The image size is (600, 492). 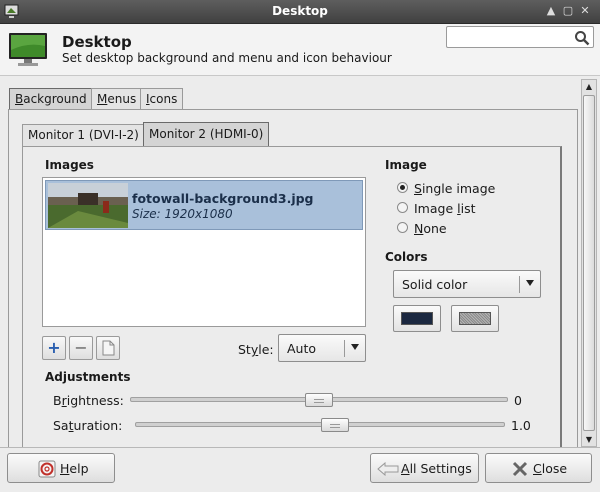 I want to click on radio-image-list, so click(x=402, y=207).